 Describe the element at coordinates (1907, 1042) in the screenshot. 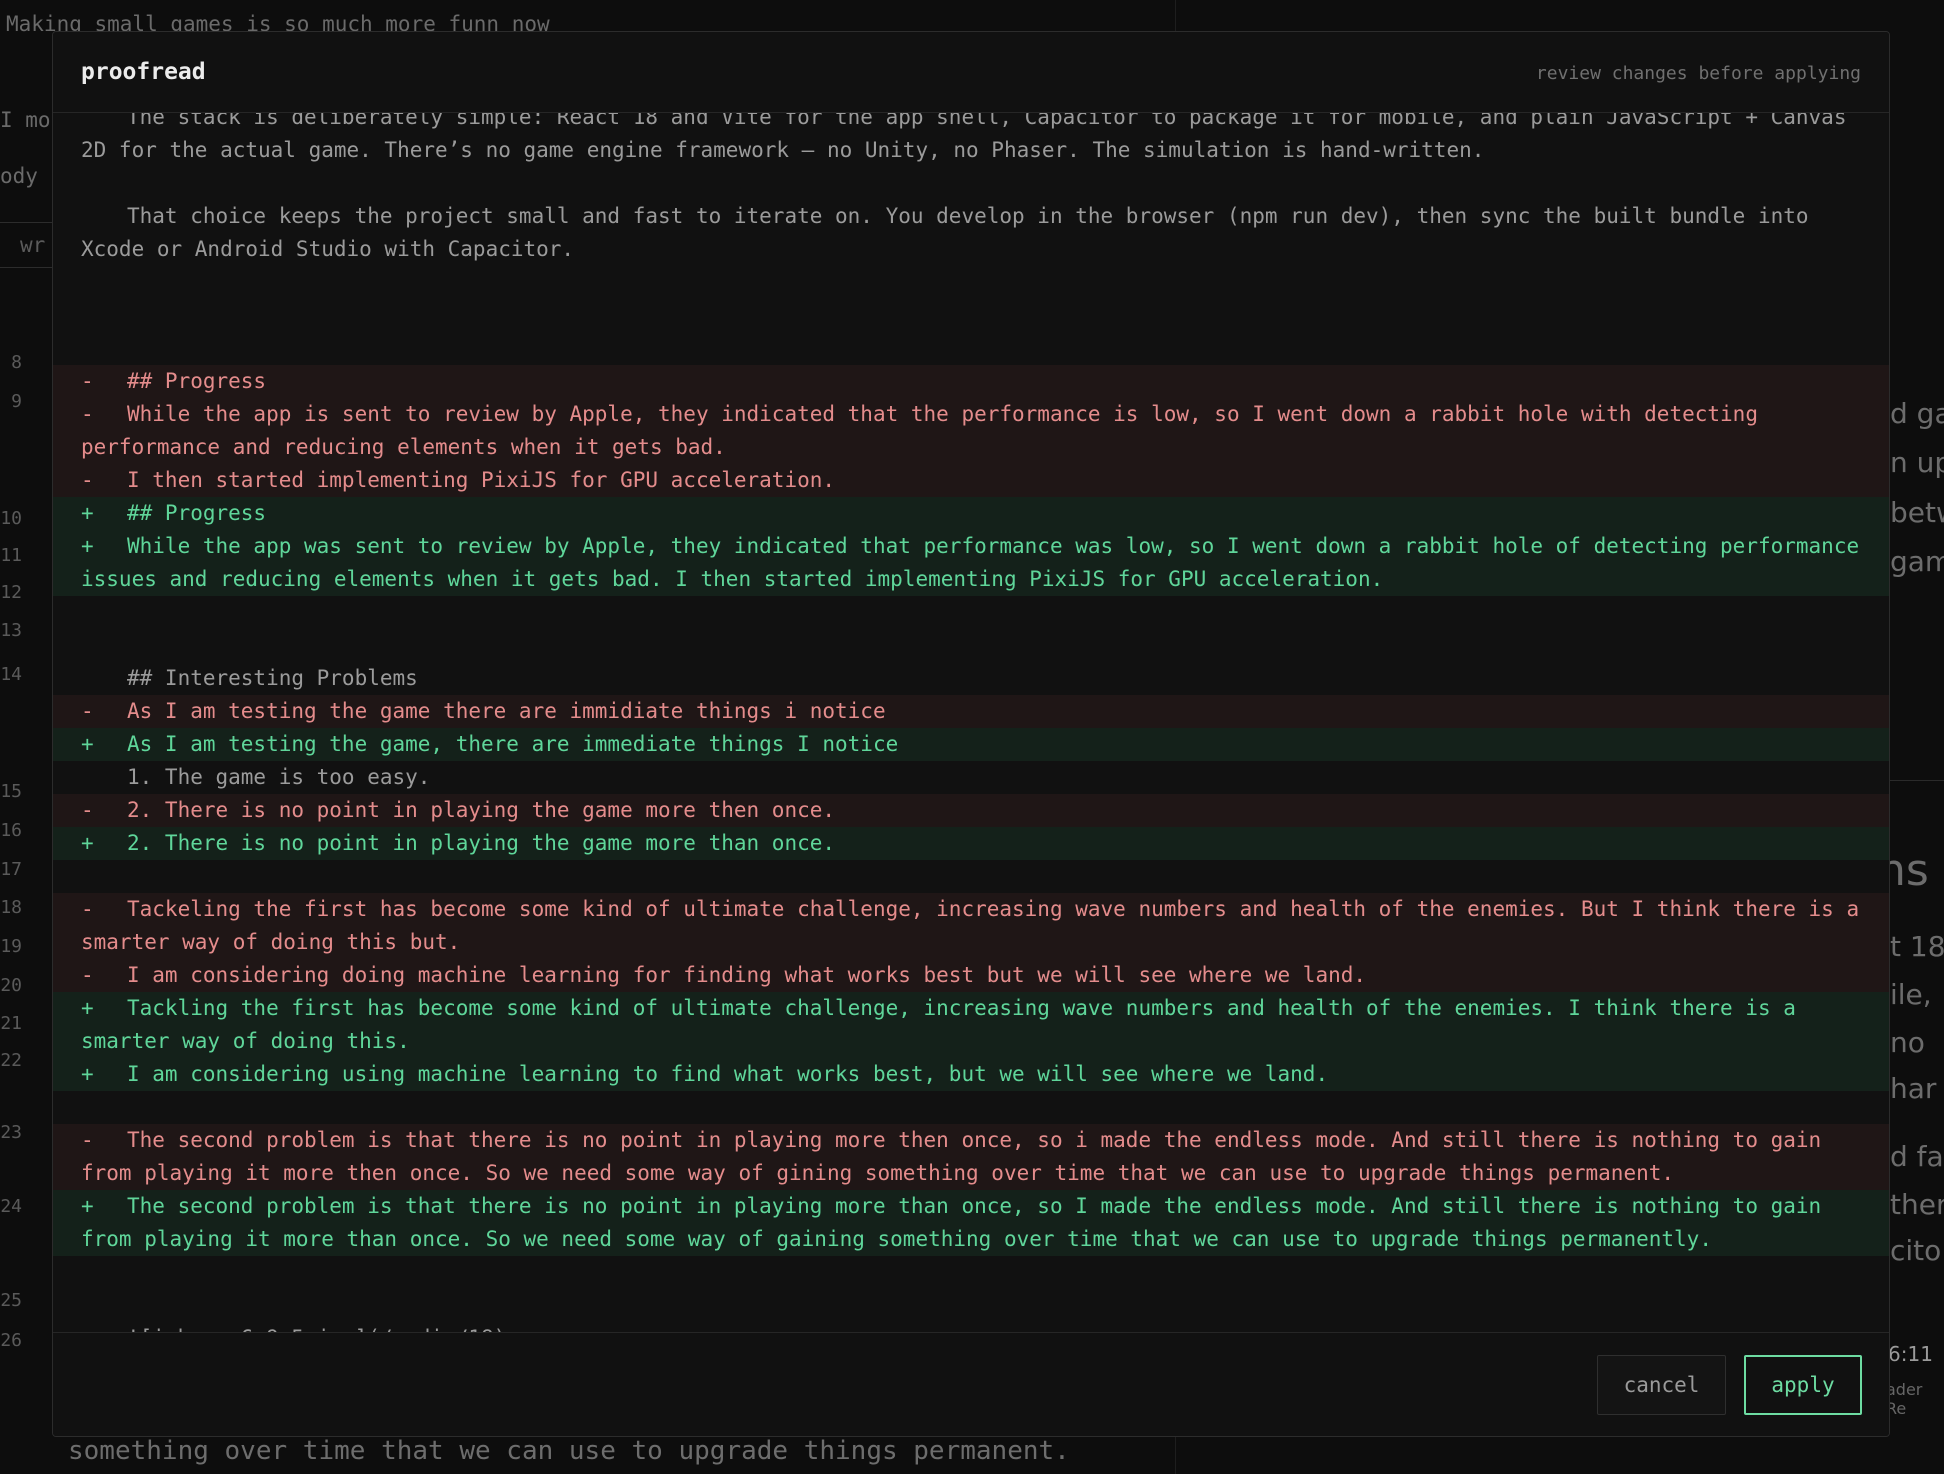

I see `preview-text-fragment: no` at that location.